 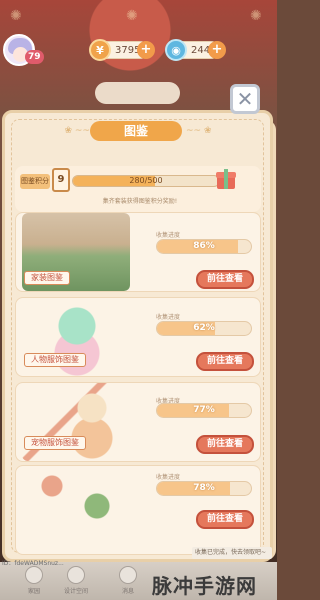 I want to click on score-book-icon: 9, so click(x=61, y=180).